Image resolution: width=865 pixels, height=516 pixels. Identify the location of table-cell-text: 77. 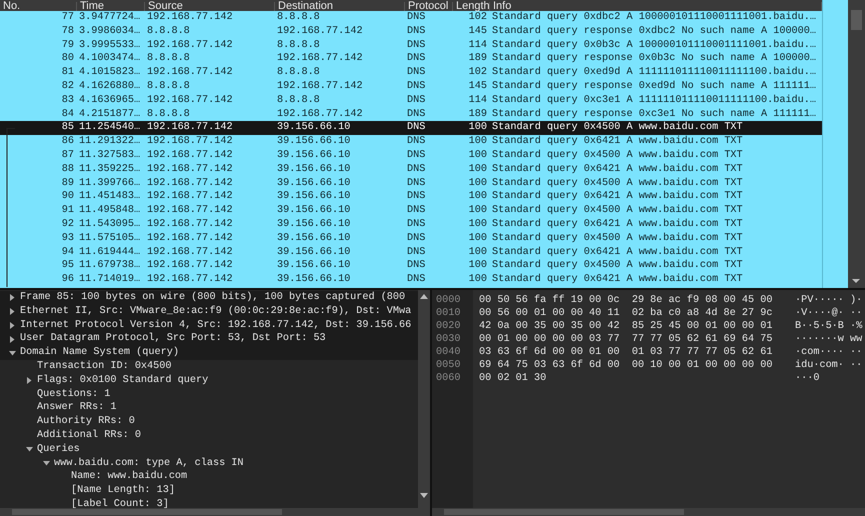
(67, 18).